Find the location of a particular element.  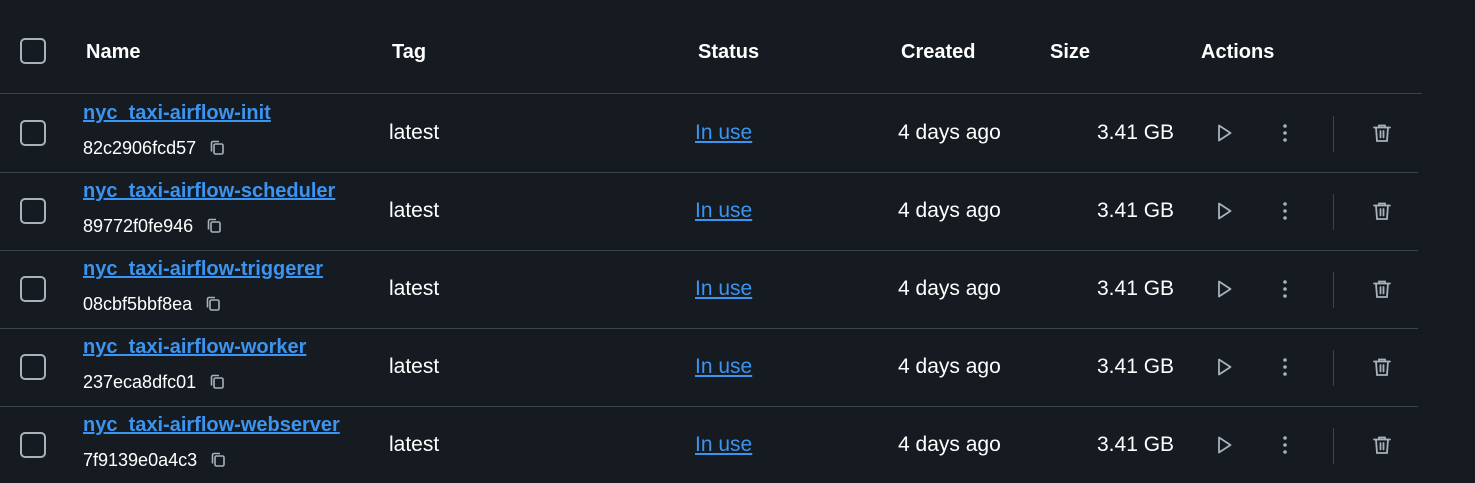

image-id: 7f9139e0a4c3 is located at coordinates (155, 460).